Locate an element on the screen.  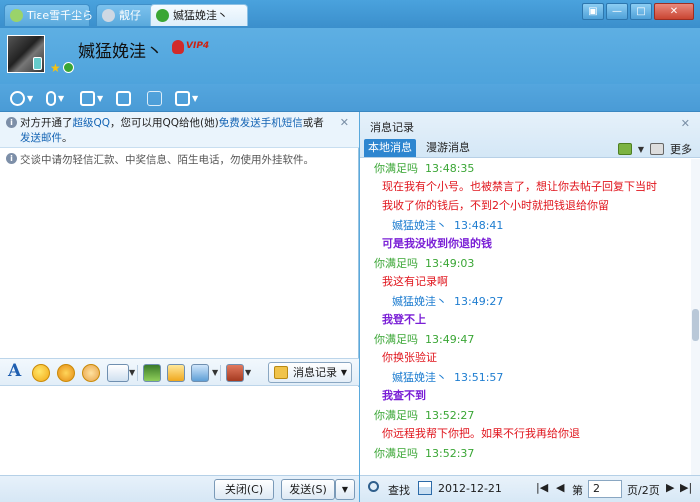
more-button: 更多 is located at coordinates (681, 149).